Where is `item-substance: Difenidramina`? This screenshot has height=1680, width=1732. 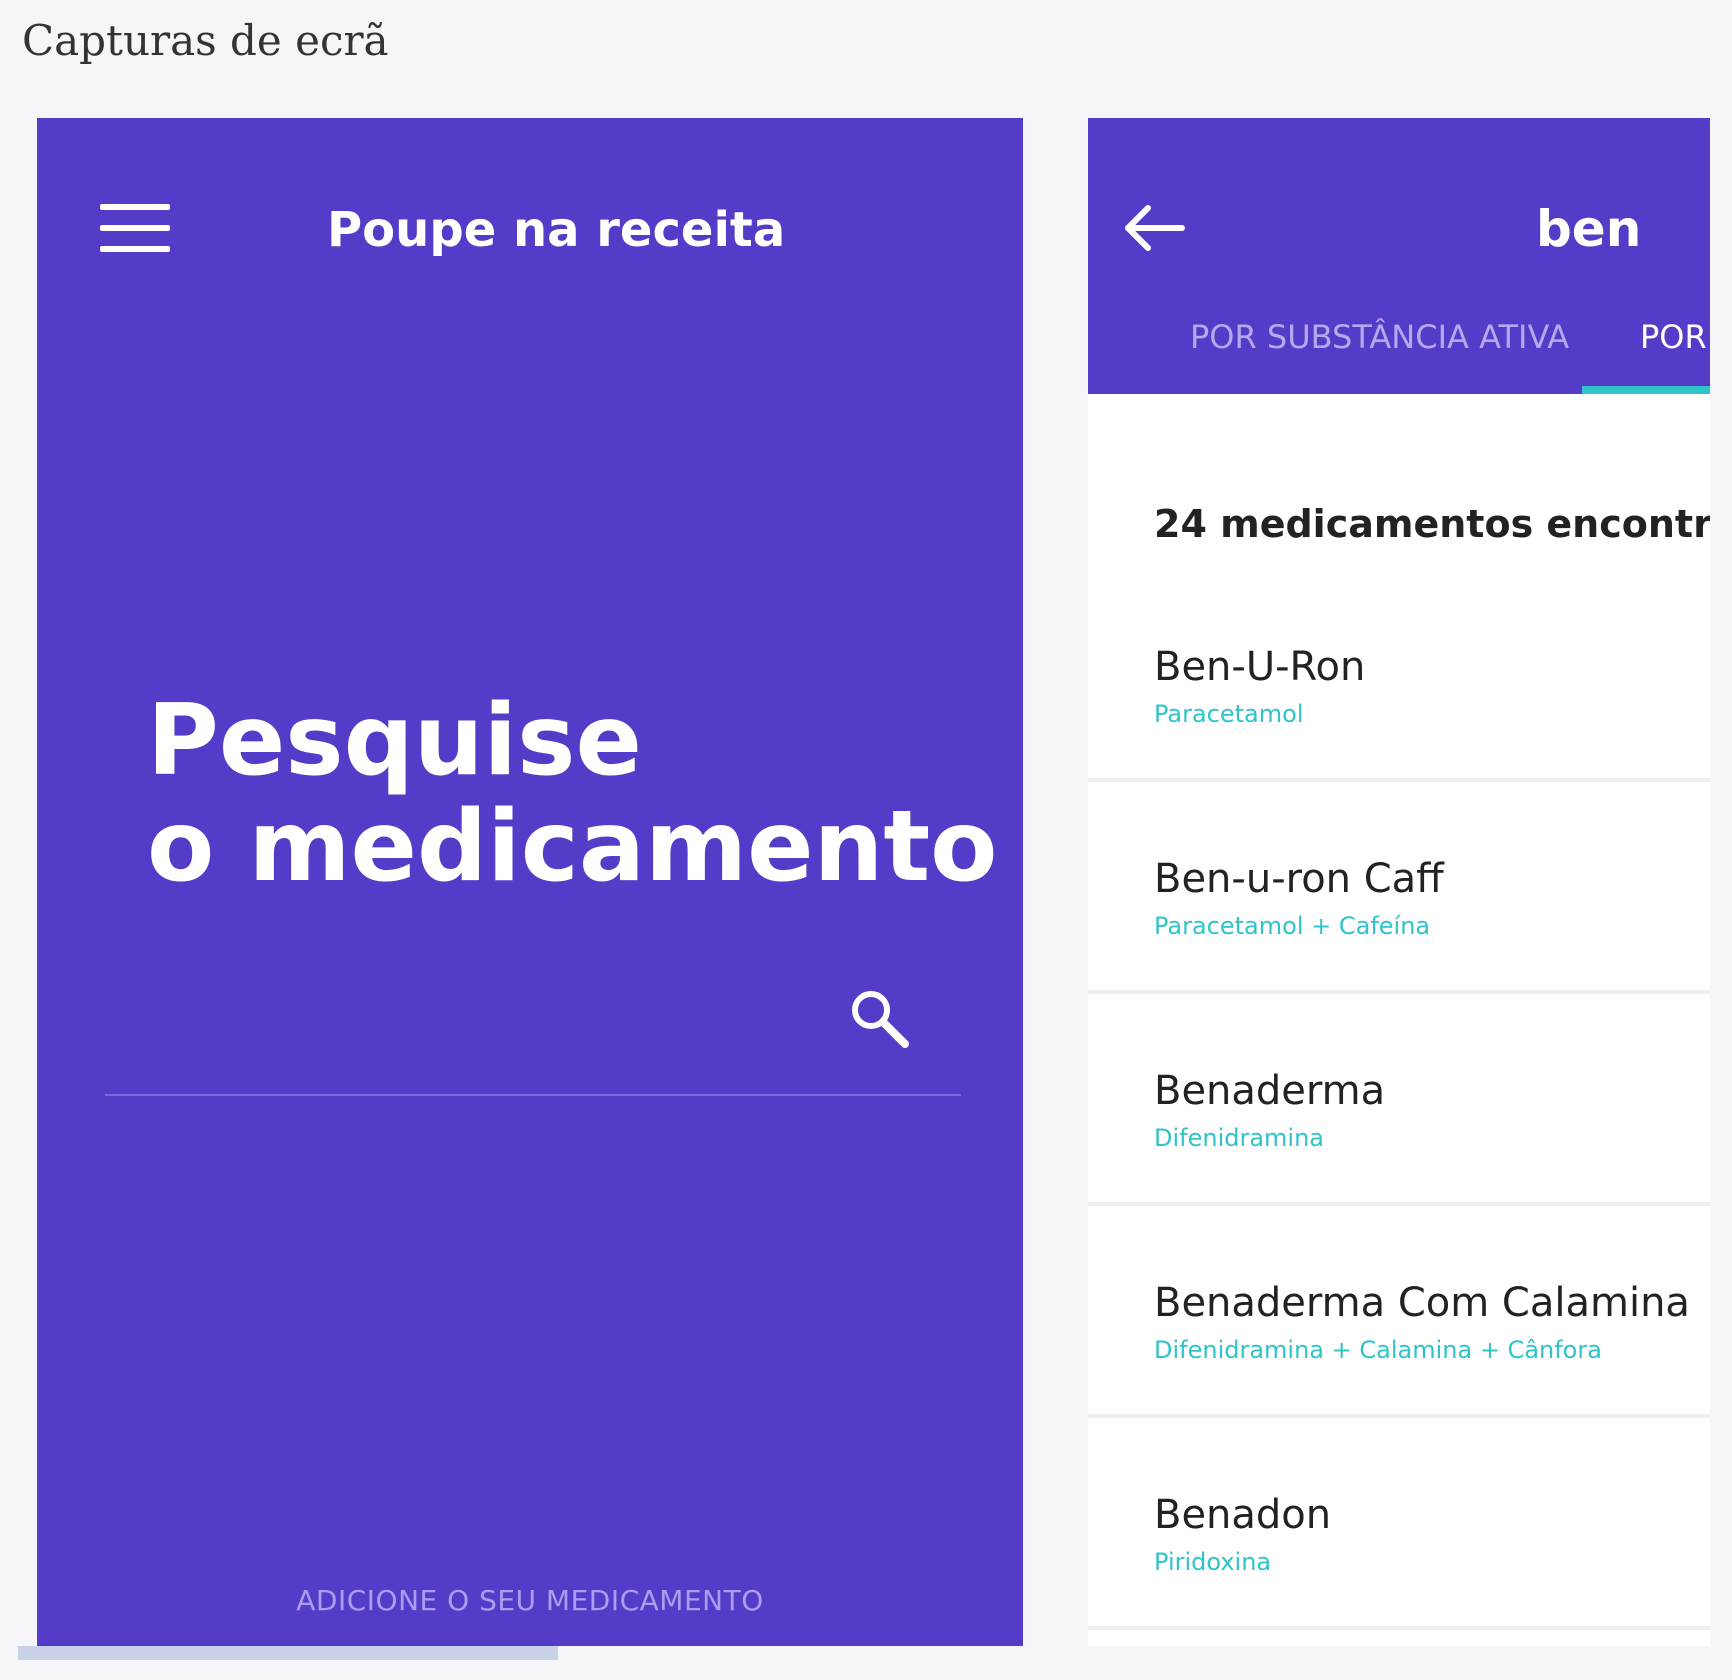
item-substance: Difenidramina is located at coordinates (1239, 1138).